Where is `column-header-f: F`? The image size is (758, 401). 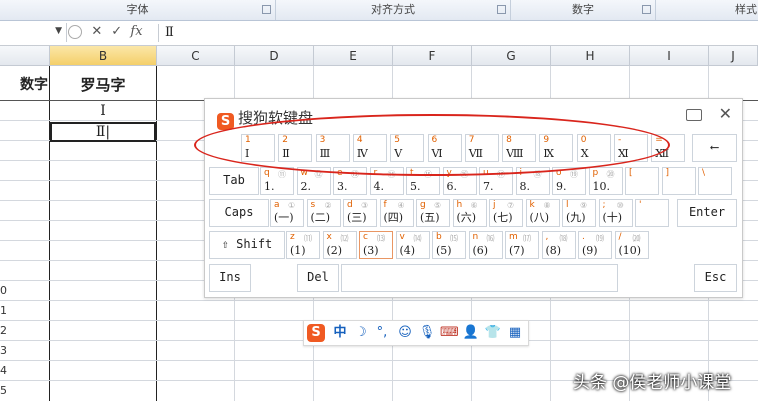 column-header-f: F is located at coordinates (432, 56).